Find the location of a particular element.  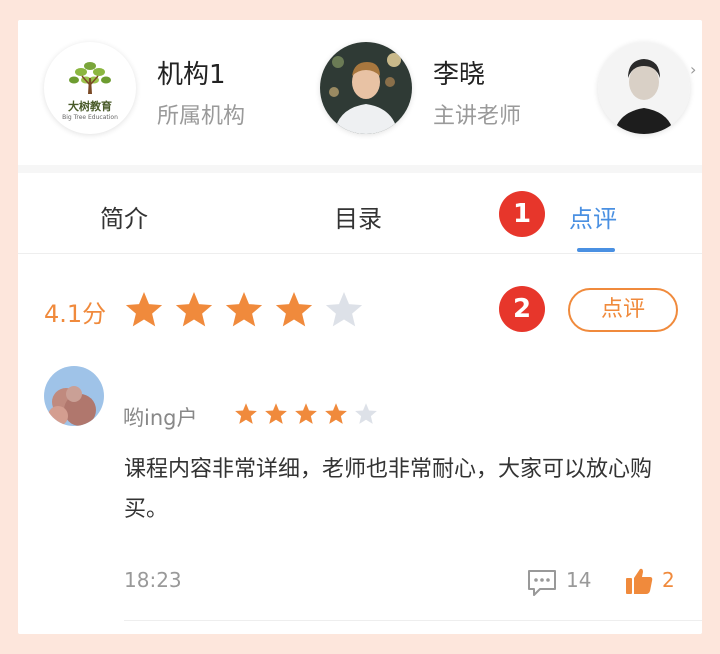

teacher-avatar is located at coordinates (366, 88).